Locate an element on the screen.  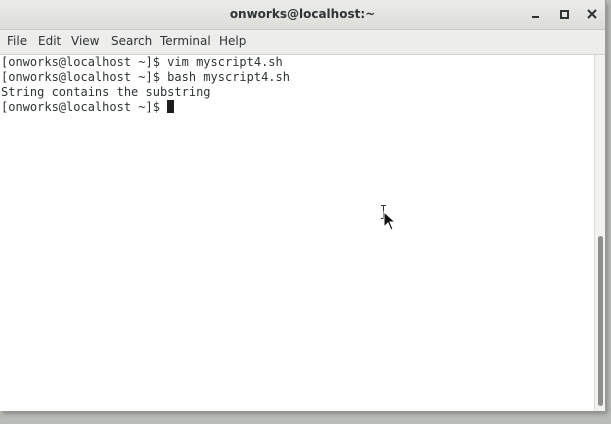
terminal-line: [onworks@localhost ~]$ vim myscript4.sh is located at coordinates (142, 62).